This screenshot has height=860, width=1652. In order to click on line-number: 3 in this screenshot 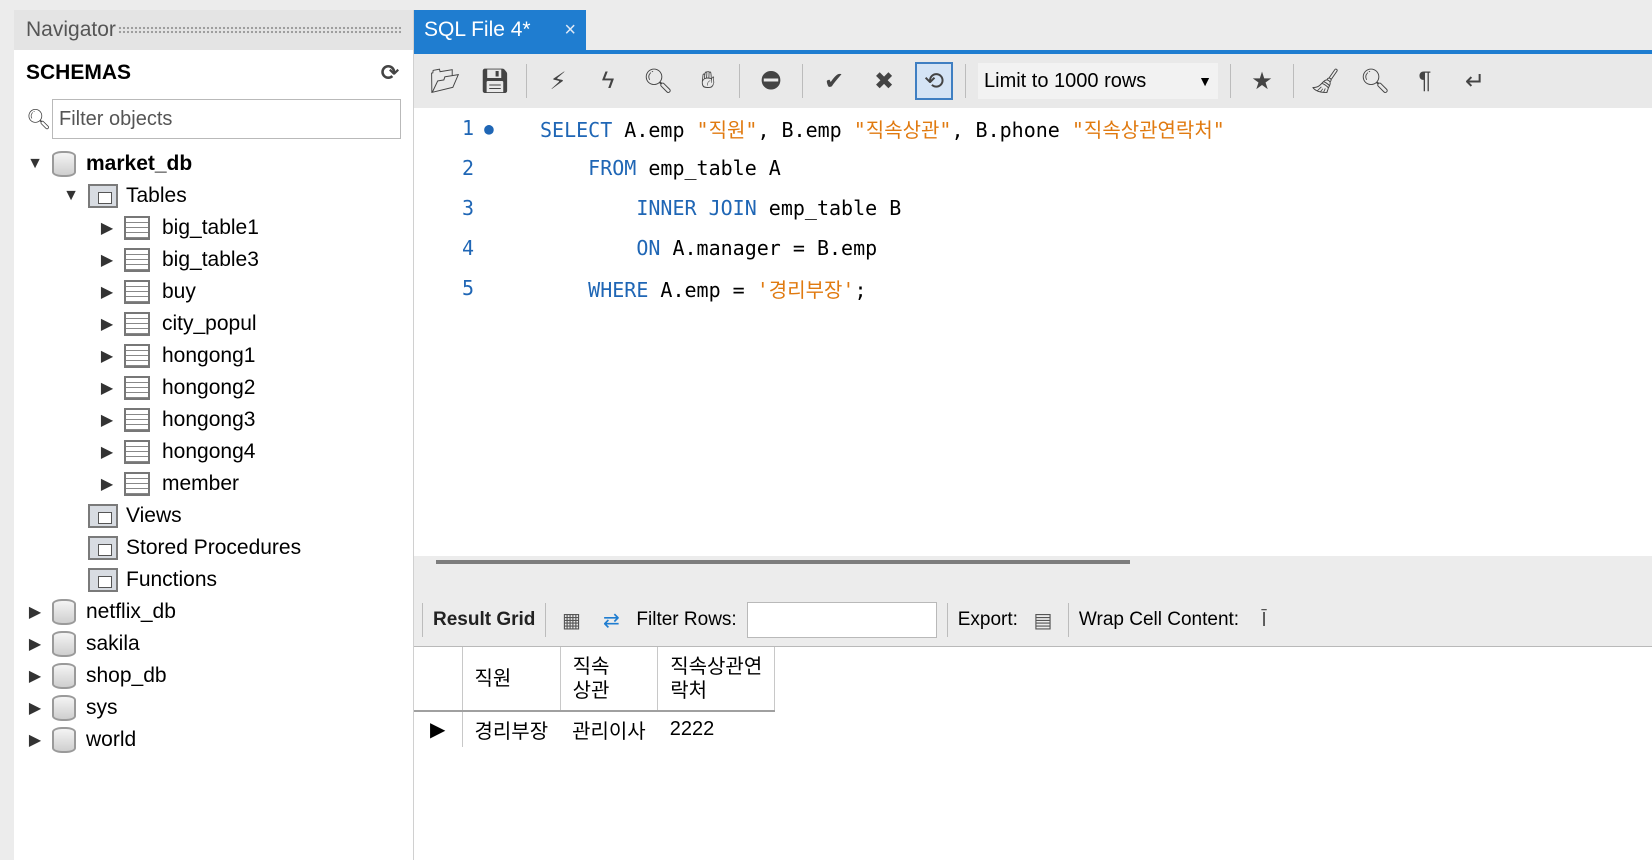, I will do `click(467, 208)`.